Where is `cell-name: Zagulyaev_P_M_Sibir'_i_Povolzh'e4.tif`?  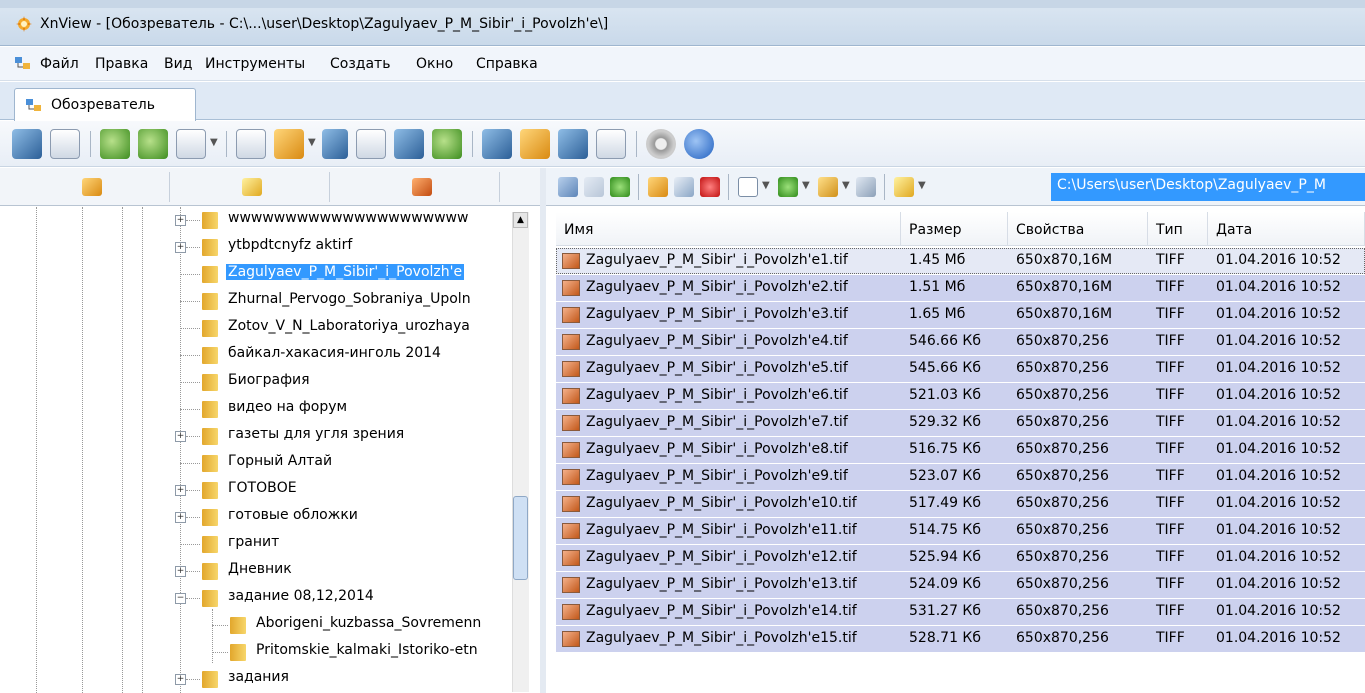 cell-name: Zagulyaev_P_M_Sibir'_i_Povolzh'e4.tif is located at coordinates (717, 341).